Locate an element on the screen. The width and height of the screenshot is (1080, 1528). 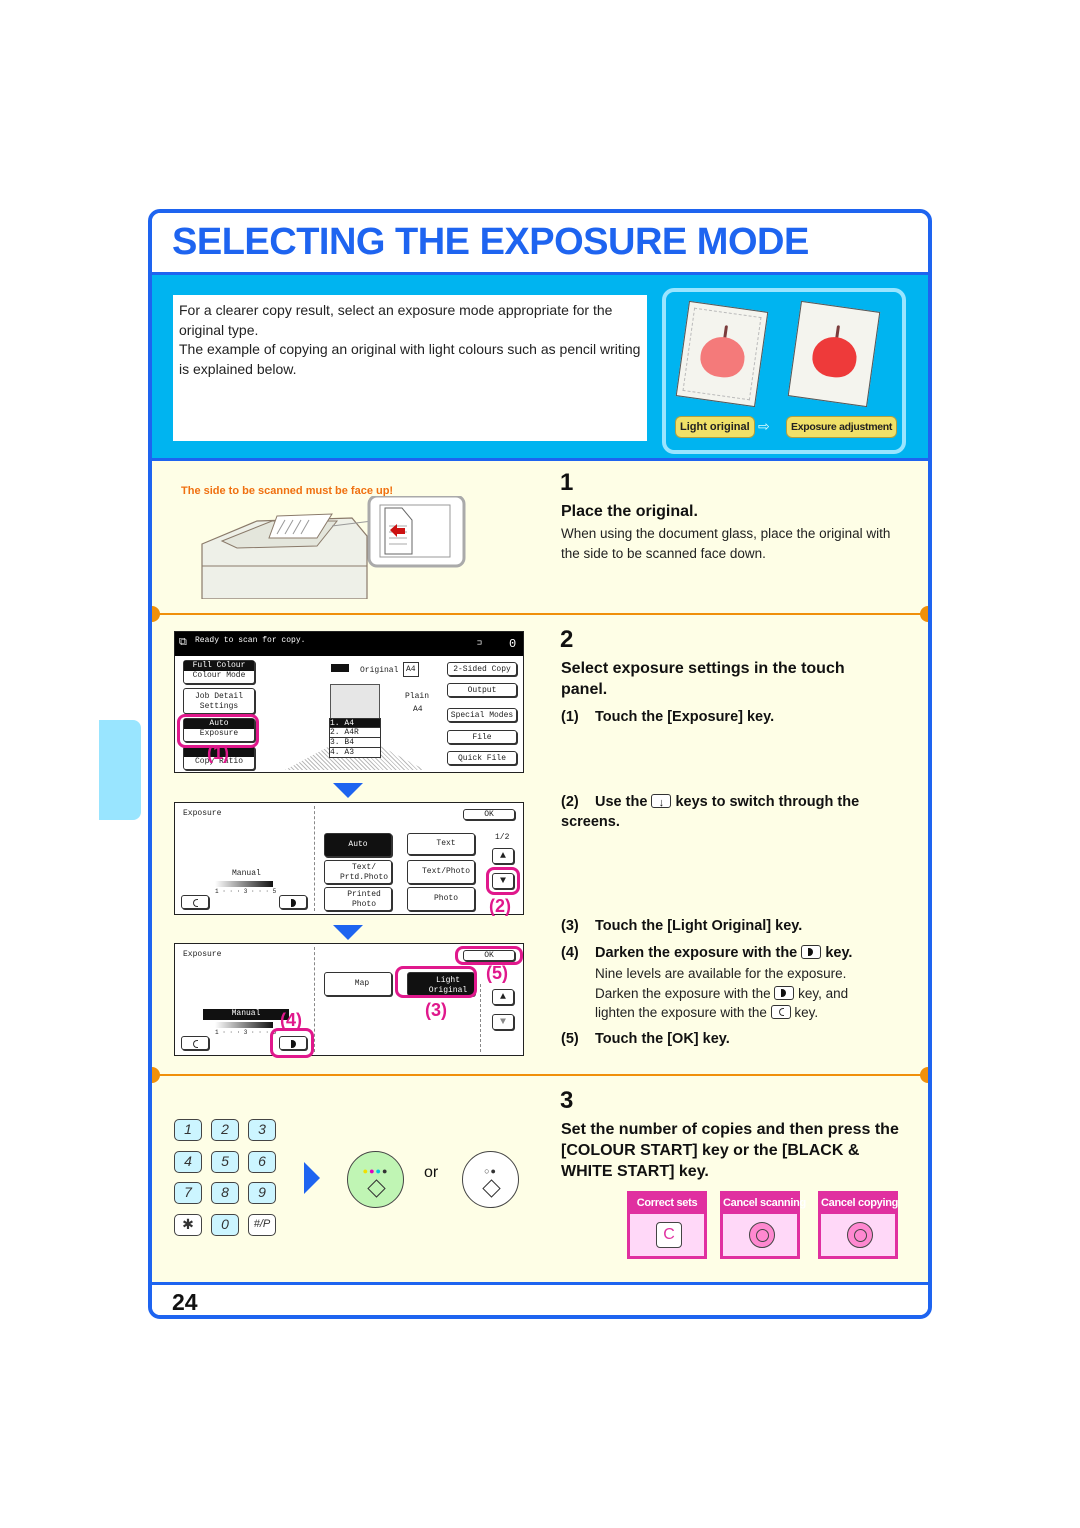
text-mode-button: Text is located at coordinates (441, 844).